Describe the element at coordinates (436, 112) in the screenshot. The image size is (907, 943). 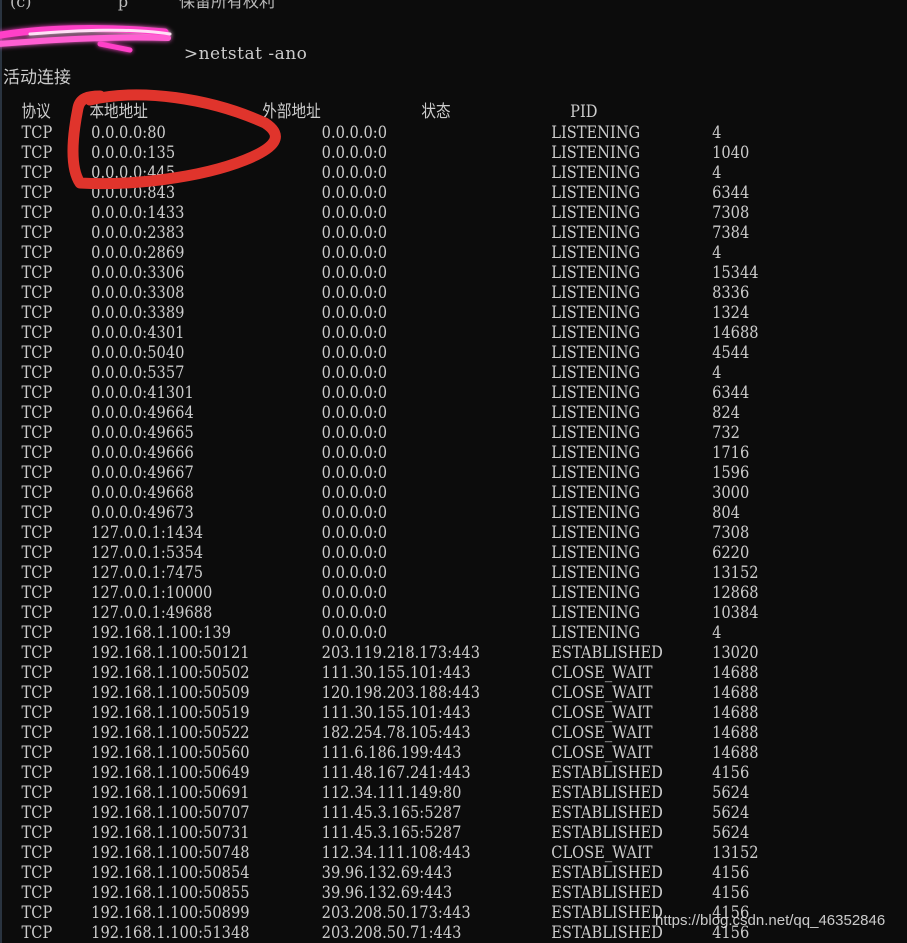
I see `header-state: 状态` at that location.